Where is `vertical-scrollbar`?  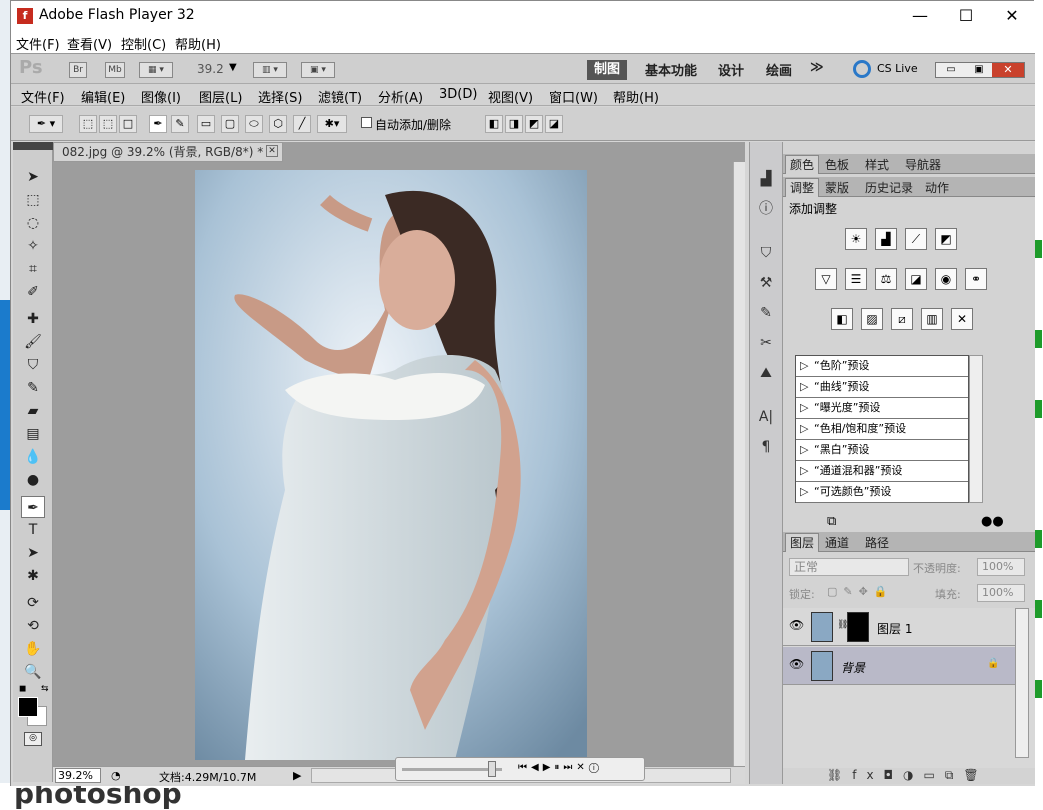
vertical-scrollbar is located at coordinates (739, 464).